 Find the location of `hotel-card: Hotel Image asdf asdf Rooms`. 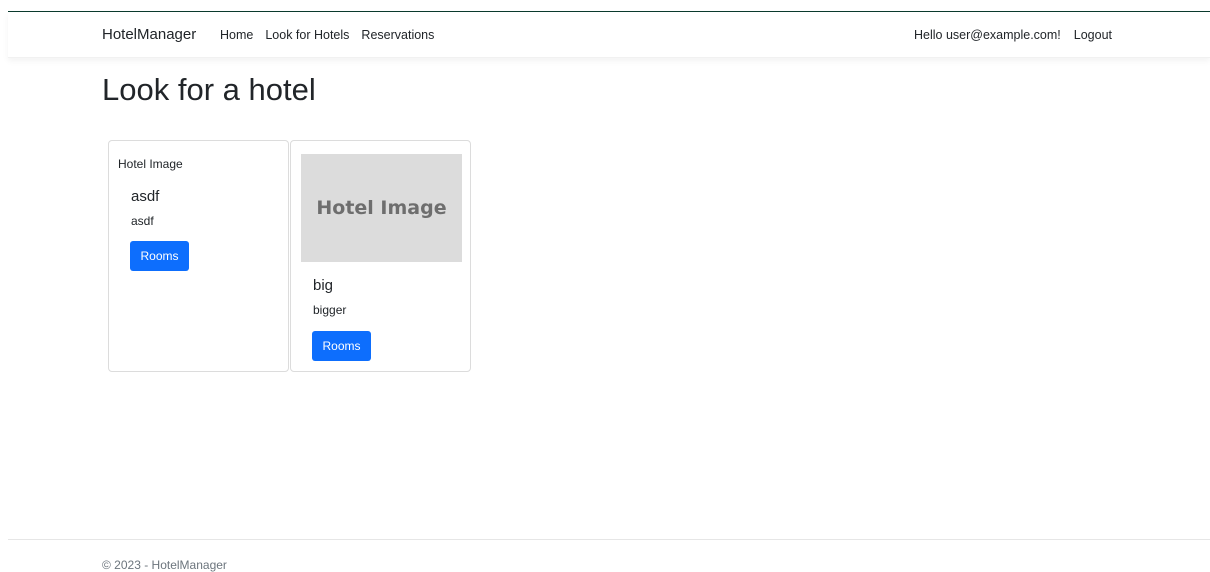

hotel-card: Hotel Image asdf asdf Rooms is located at coordinates (198, 256).